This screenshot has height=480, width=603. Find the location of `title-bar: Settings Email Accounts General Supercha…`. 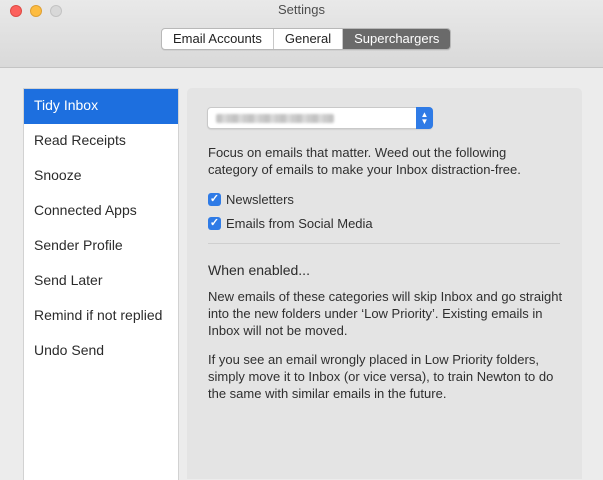

title-bar: Settings Email Accounts General Supercha… is located at coordinates (301, 34).